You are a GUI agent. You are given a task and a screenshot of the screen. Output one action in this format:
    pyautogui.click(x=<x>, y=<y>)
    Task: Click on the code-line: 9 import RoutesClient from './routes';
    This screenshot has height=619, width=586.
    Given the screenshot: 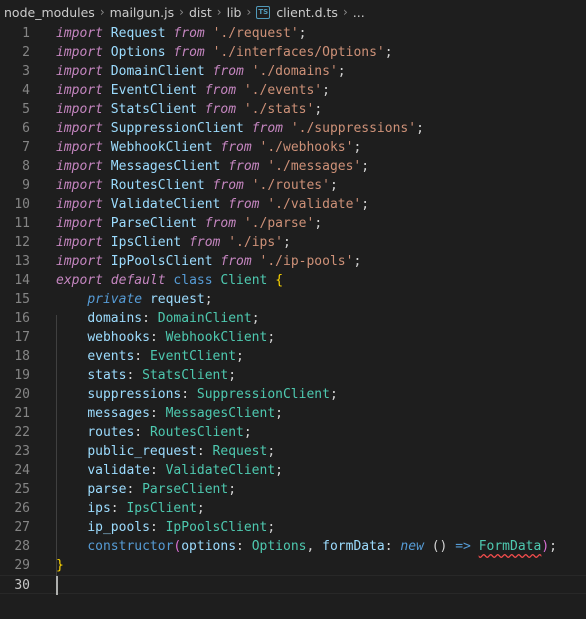 What is the action you would take?
    pyautogui.click(x=293, y=185)
    